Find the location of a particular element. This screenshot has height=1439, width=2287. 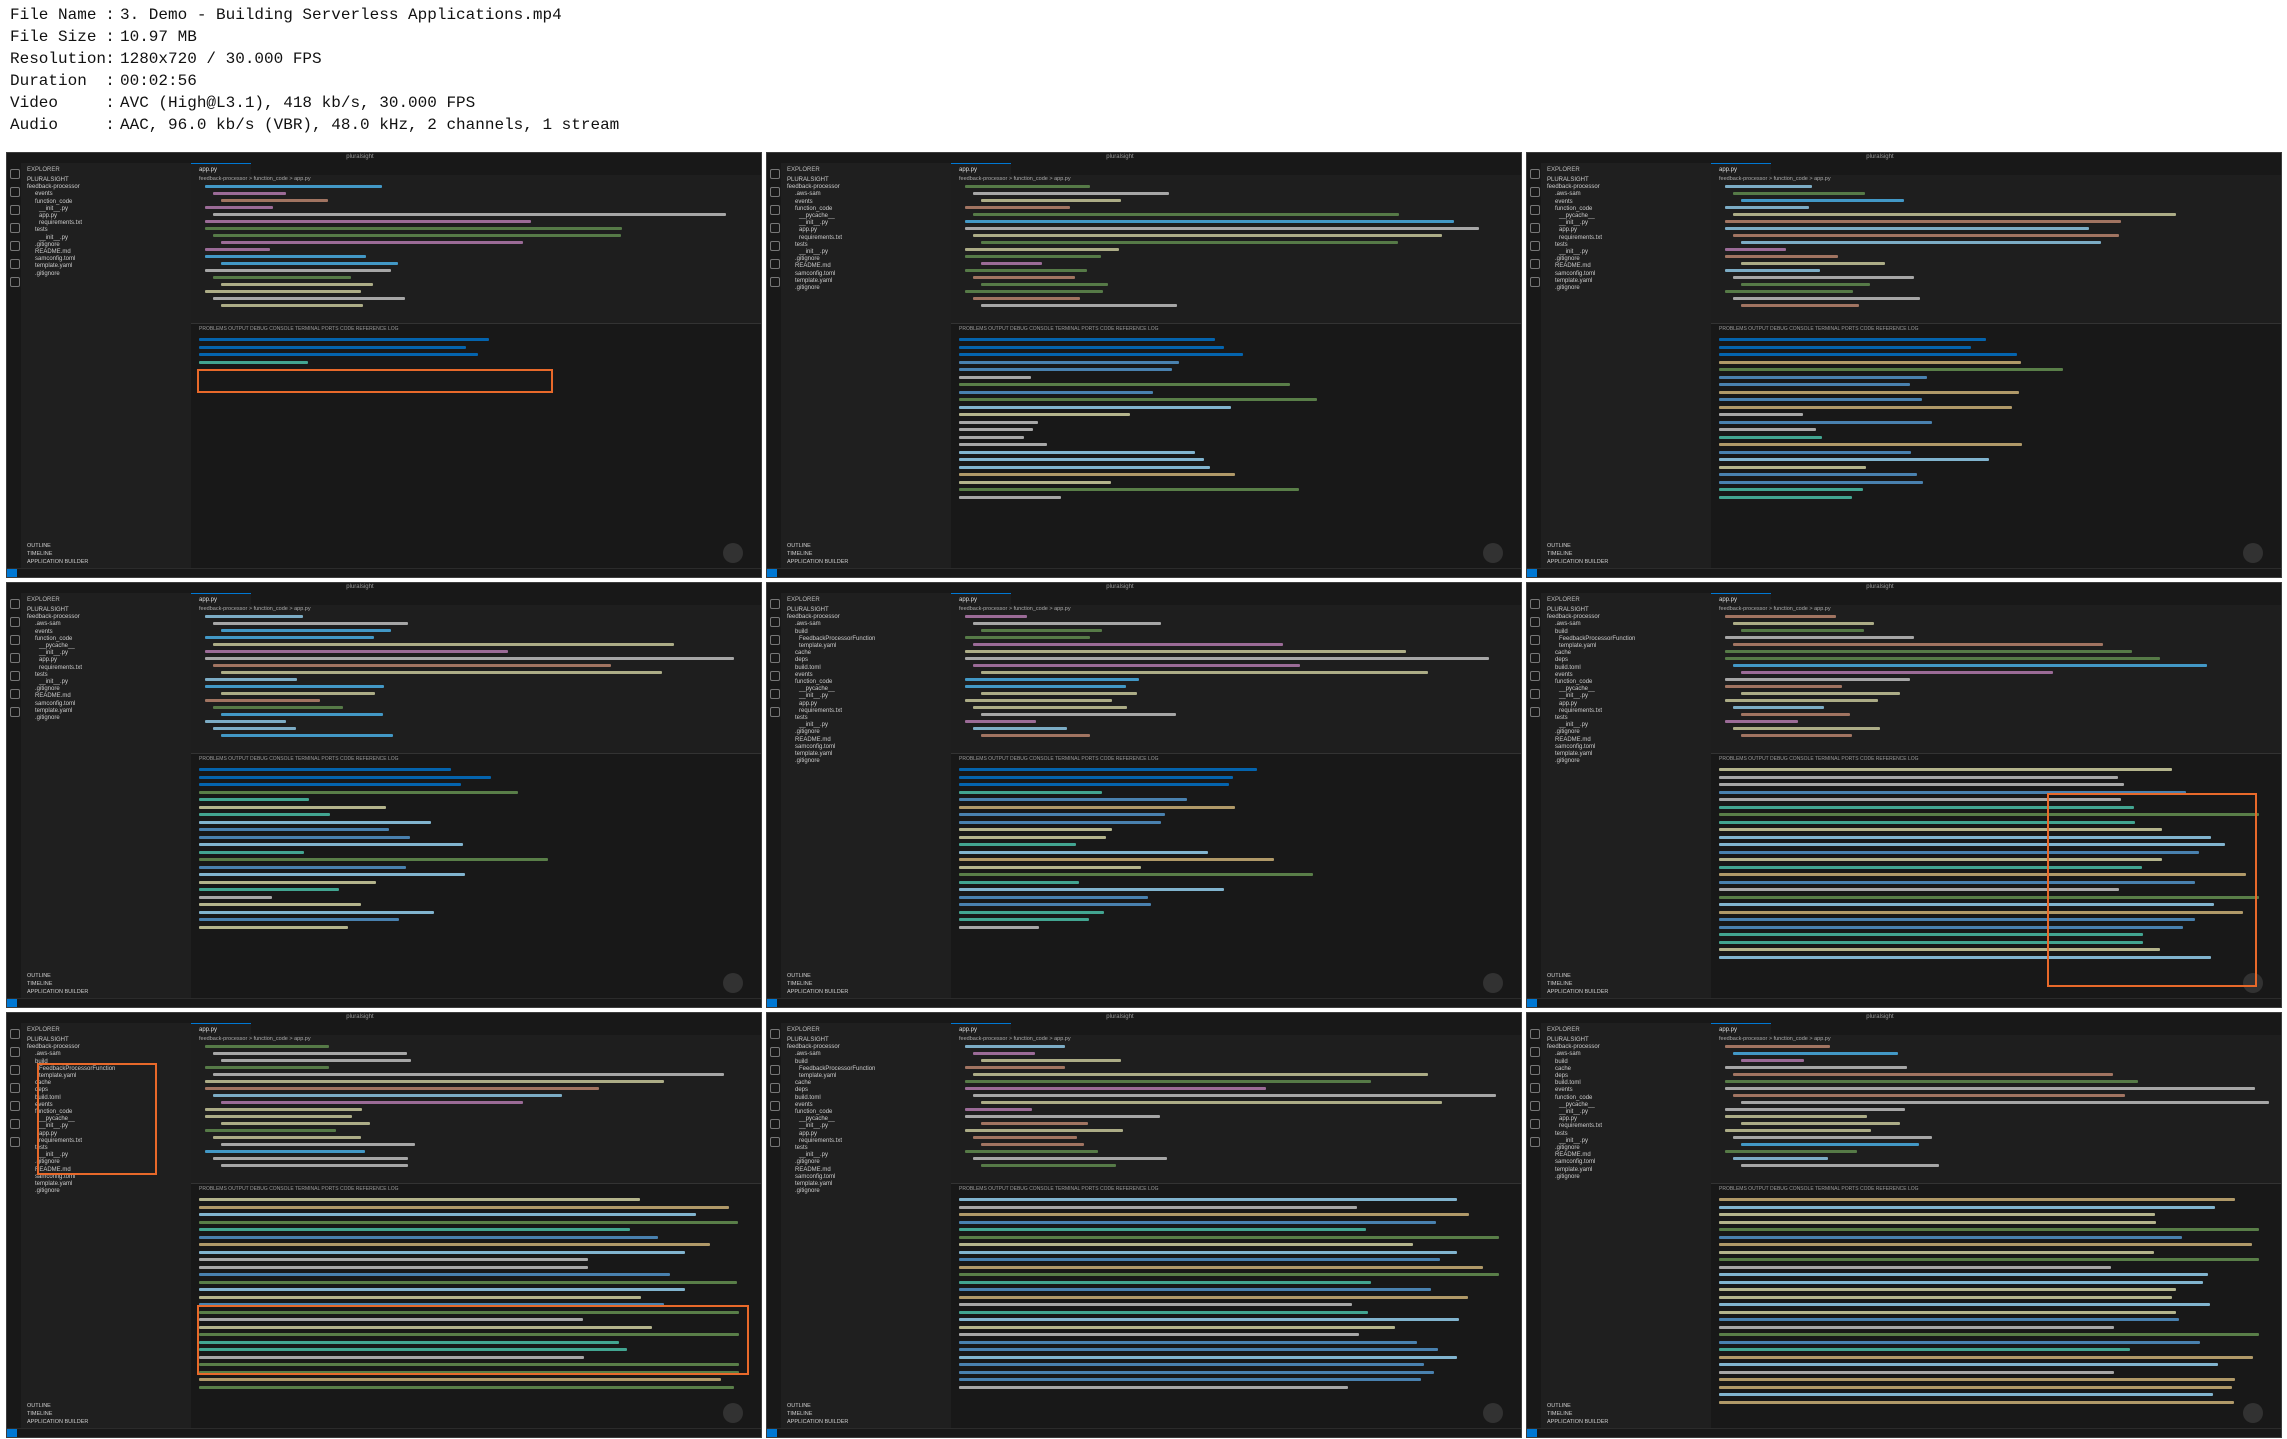

tab-app-py: app.py is located at coordinates (1741, 1029).